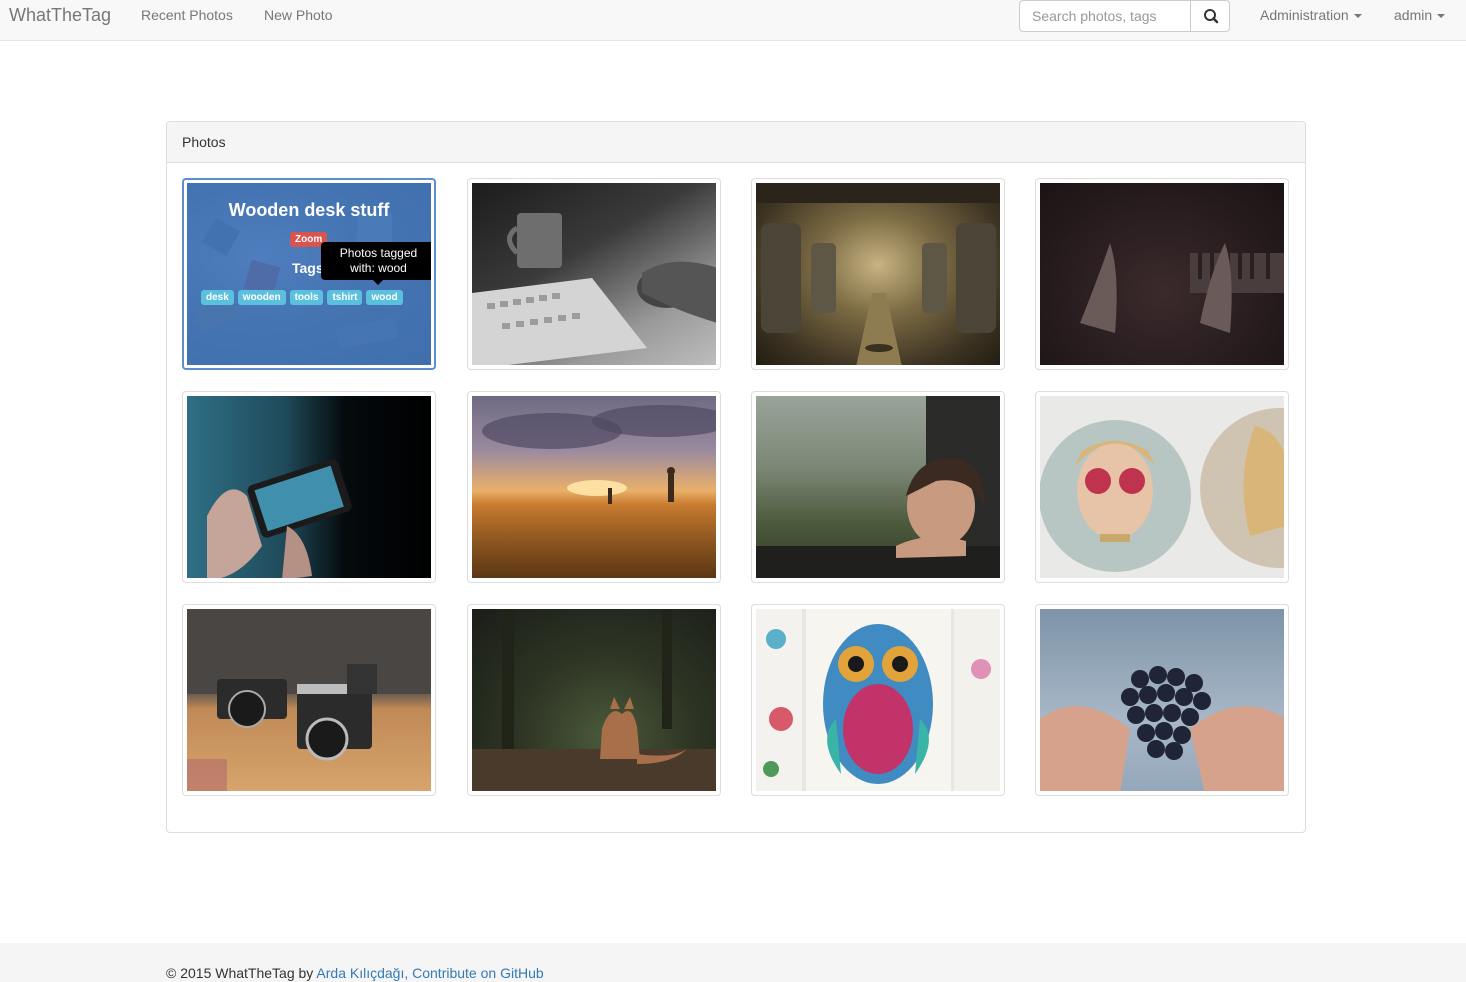 The height and width of the screenshot is (982, 1466). I want to click on photo-tram-interior, so click(878, 274).